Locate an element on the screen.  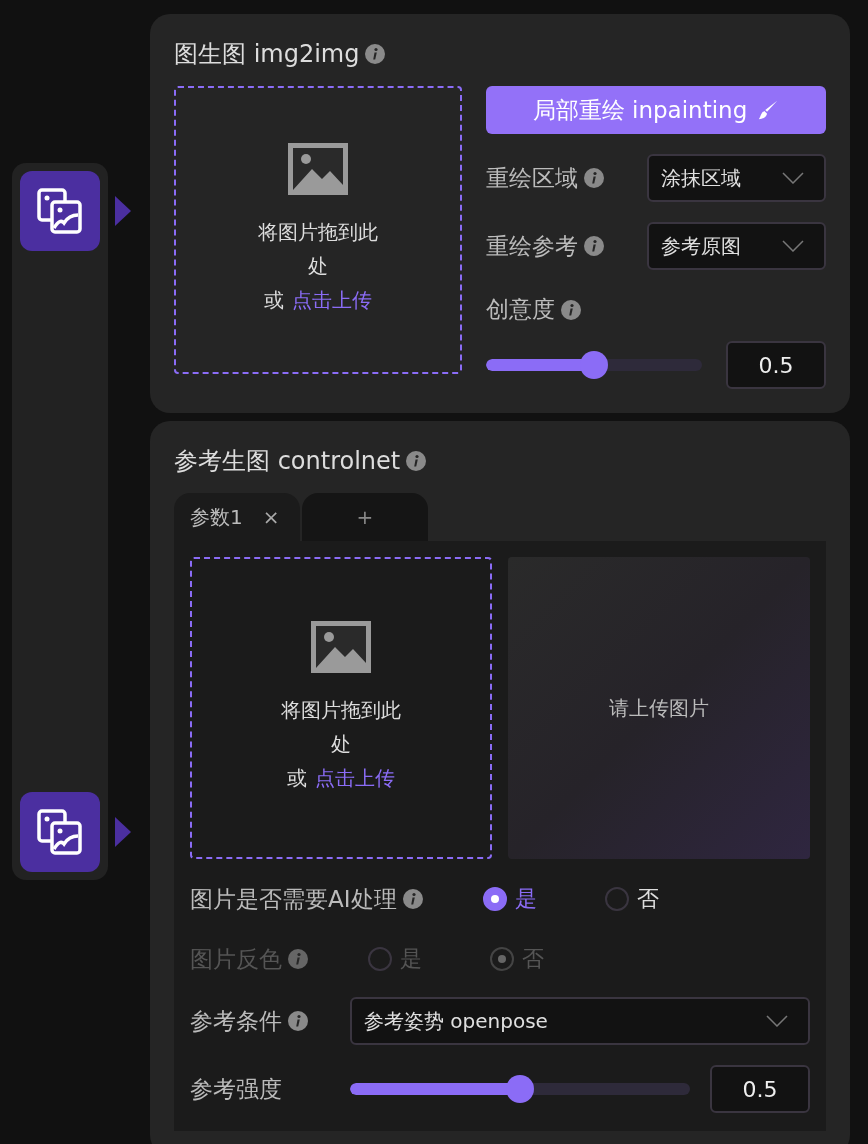
field-label: 重绘区域 is located at coordinates (532, 178).